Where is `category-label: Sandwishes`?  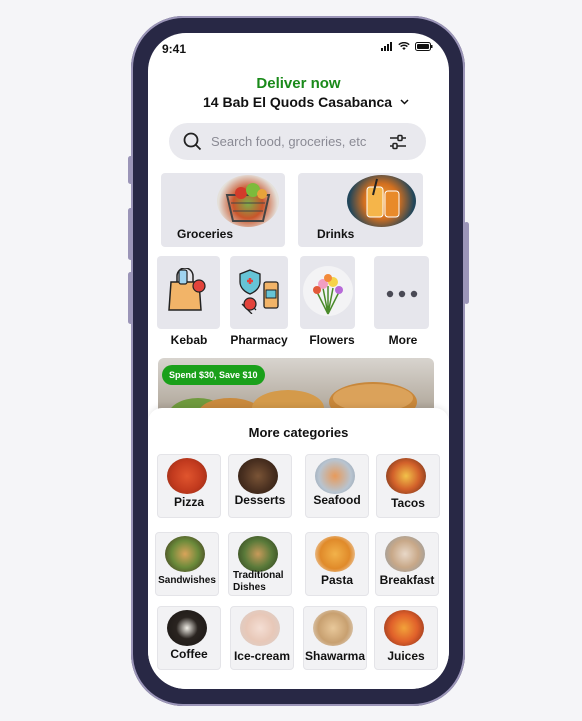
category-label: Sandwishes is located at coordinates (187, 580).